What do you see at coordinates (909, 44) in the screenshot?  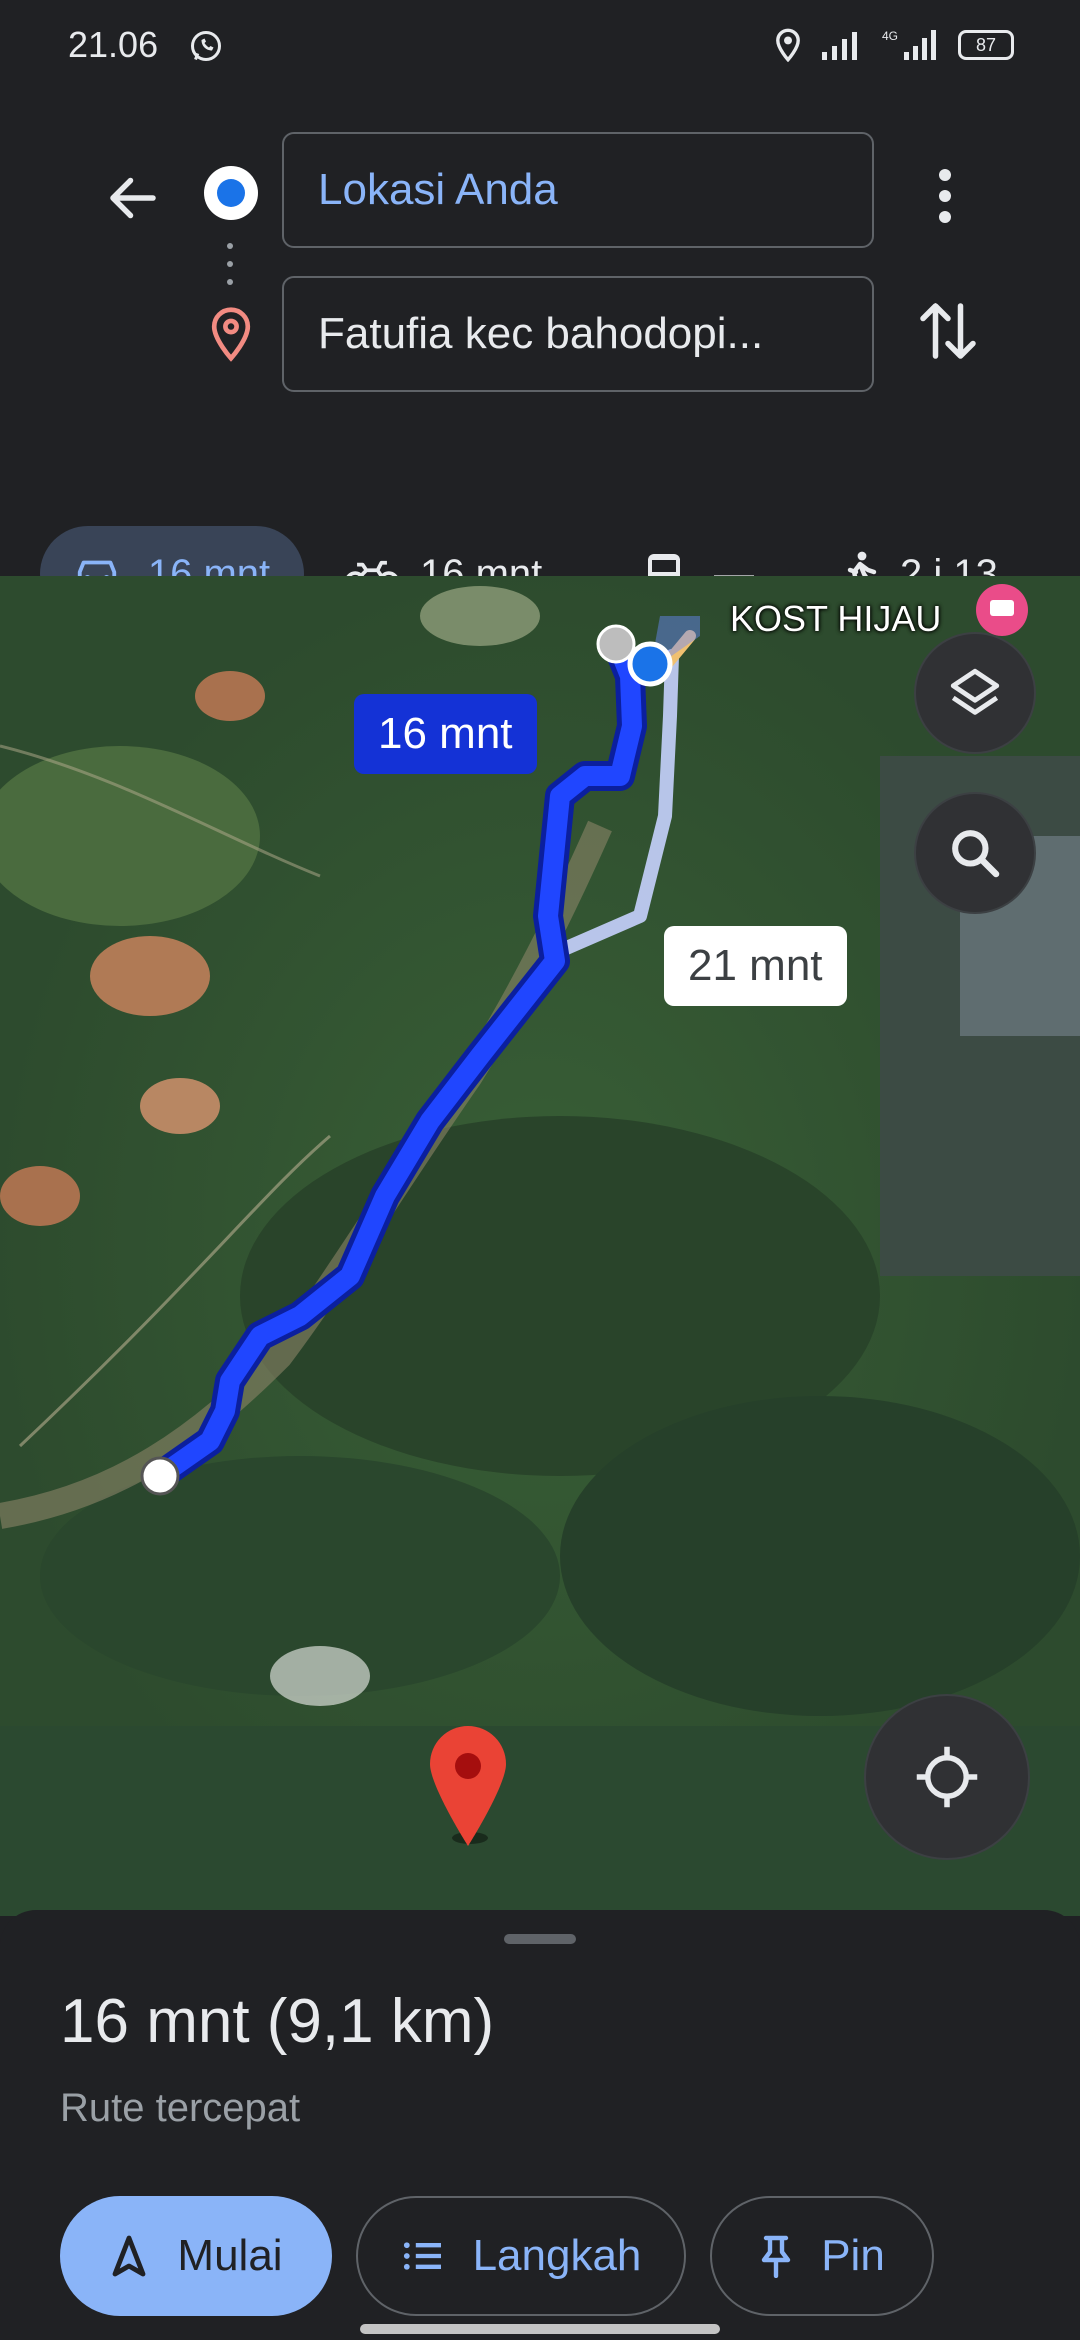 I see `signal-4g-icon: 4G` at bounding box center [909, 44].